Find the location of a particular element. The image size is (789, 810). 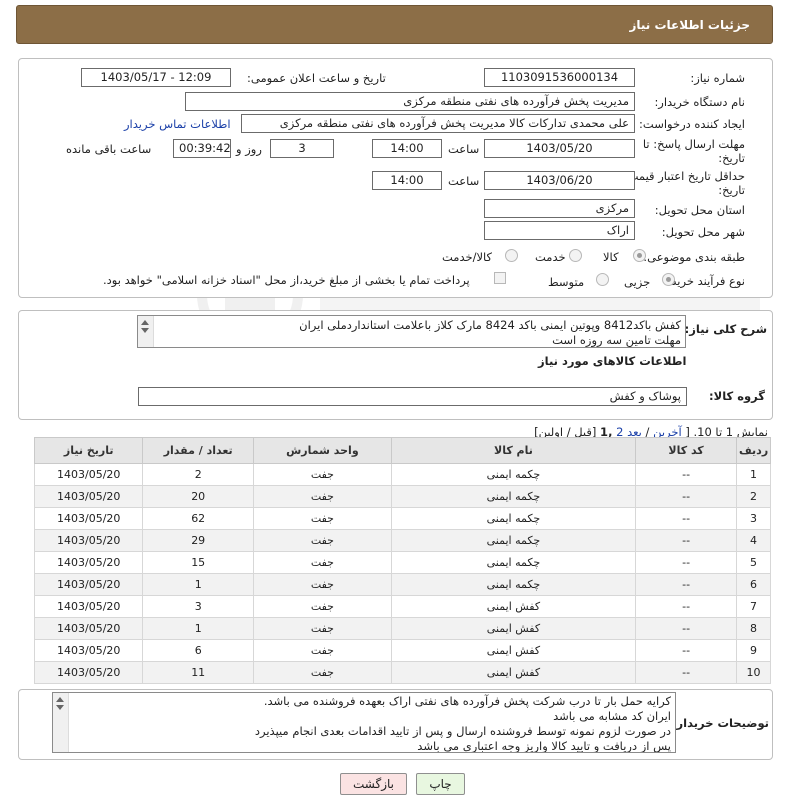

table-row: 6 -- چکمه ایمنی جفت 1 1403/05/20 is located at coordinates (402, 584).